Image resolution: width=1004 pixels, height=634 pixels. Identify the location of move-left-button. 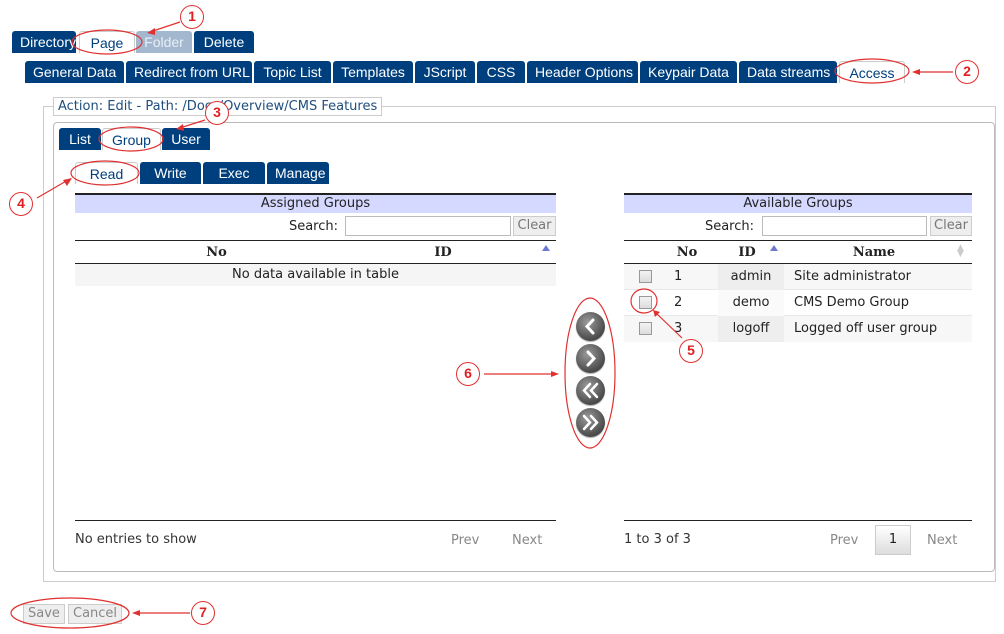
(590, 326).